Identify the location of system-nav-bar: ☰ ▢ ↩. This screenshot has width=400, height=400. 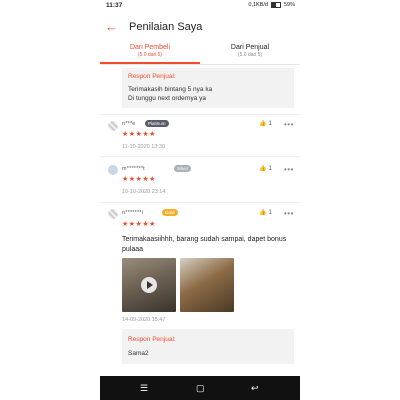
(200, 388).